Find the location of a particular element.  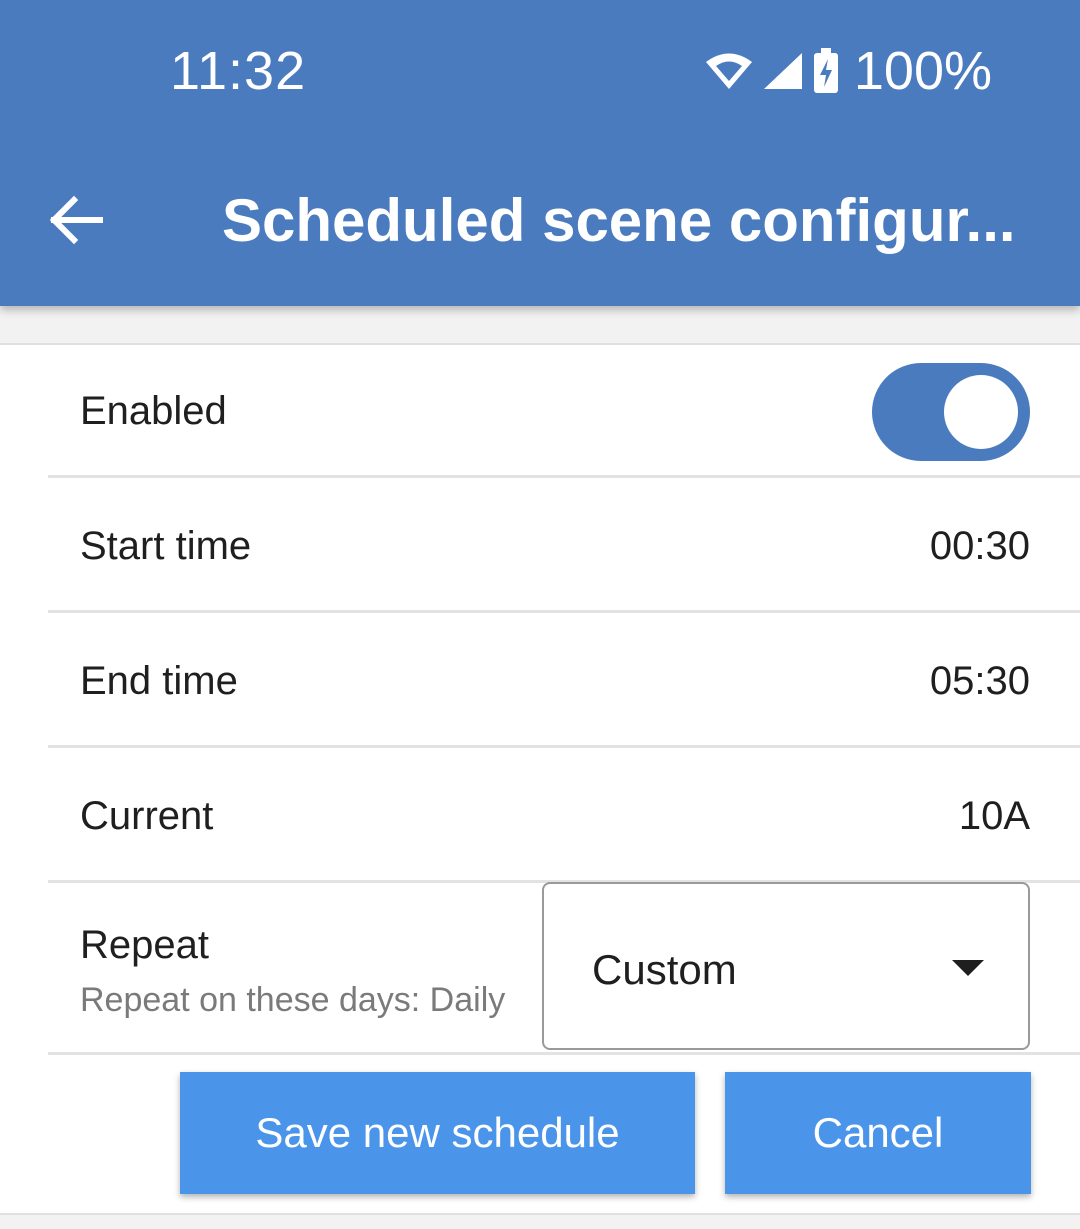

status-icons: 100% is located at coordinates (848, 71).